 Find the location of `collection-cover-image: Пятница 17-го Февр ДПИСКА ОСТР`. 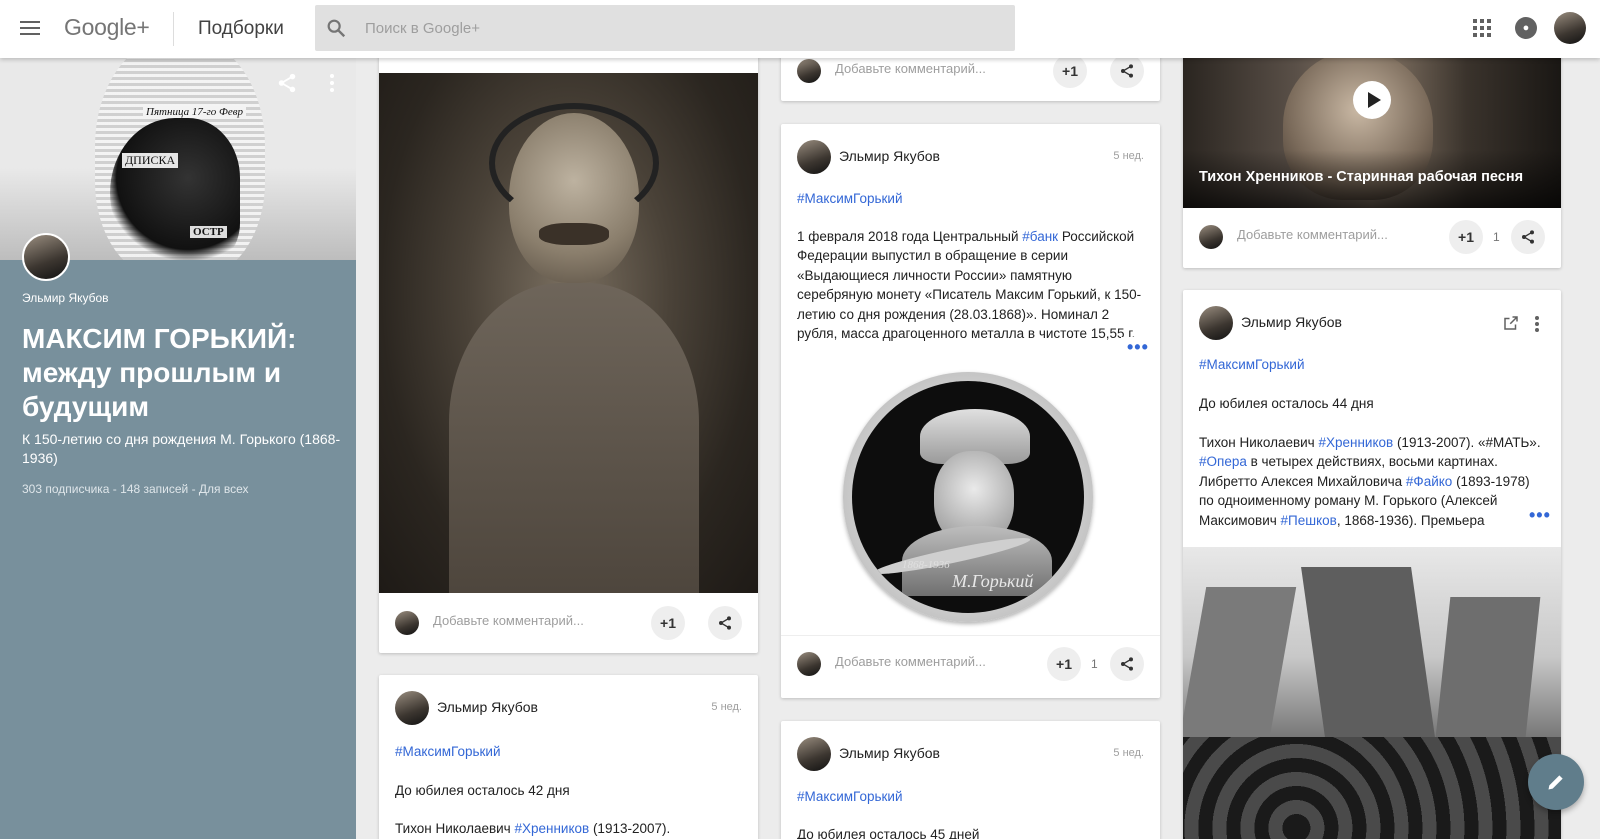

collection-cover-image: Пятница 17-го Февр ДПИСКА ОСТР is located at coordinates (178, 159).